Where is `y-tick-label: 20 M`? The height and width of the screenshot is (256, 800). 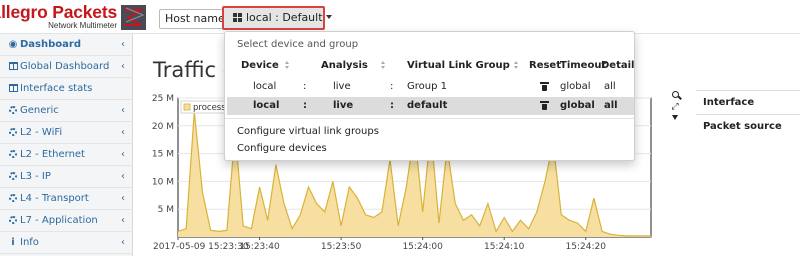
y-tick-label: 20 M is located at coordinates (163, 127).